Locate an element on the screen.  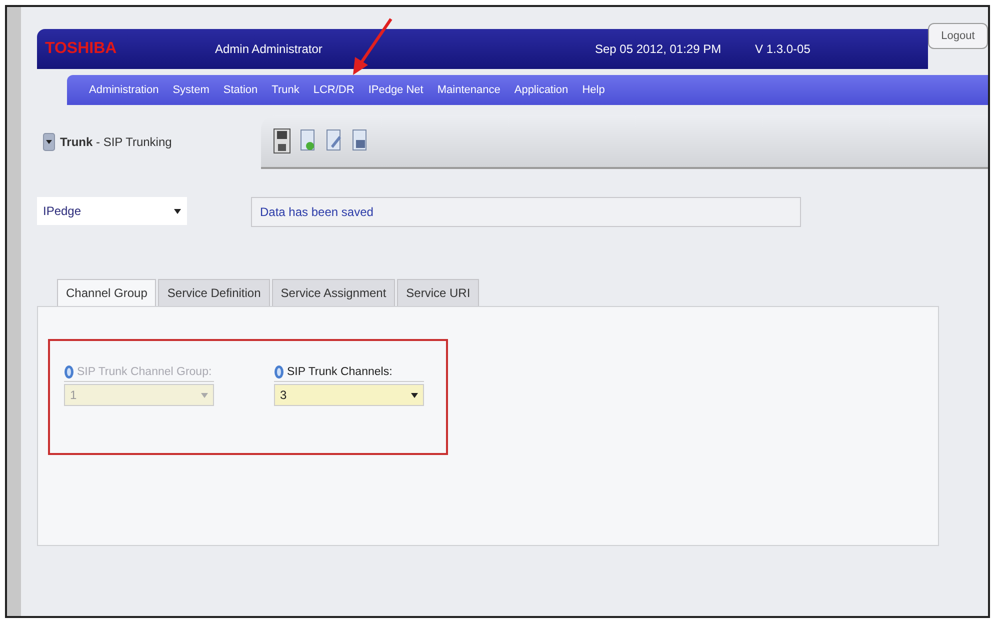
date-time: Sep 05 2012, 01:29 PM is located at coordinates (658, 49).